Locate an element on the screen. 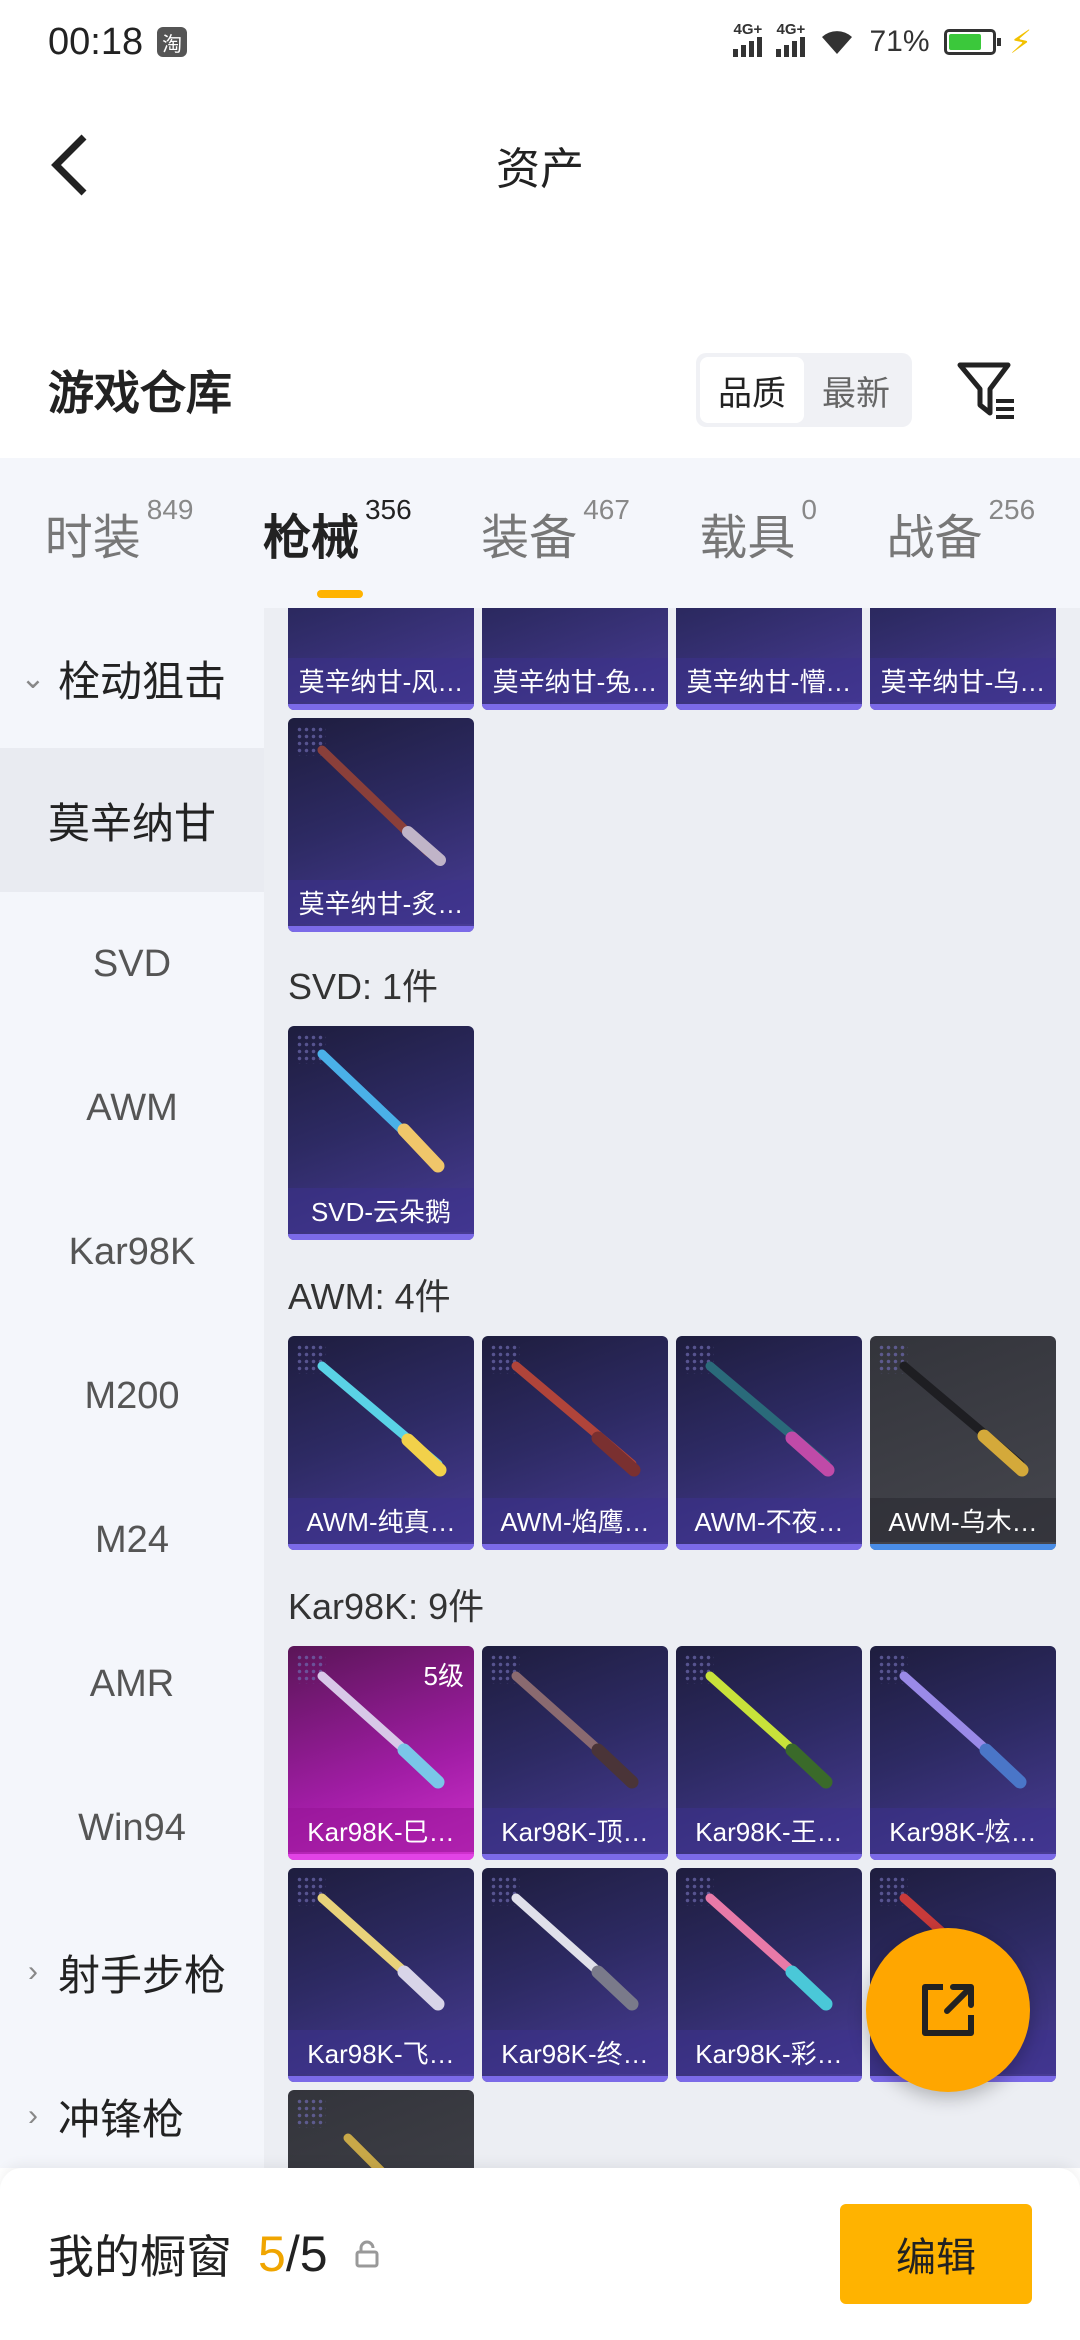  edit-button: 编辑 is located at coordinates (936, 2254).